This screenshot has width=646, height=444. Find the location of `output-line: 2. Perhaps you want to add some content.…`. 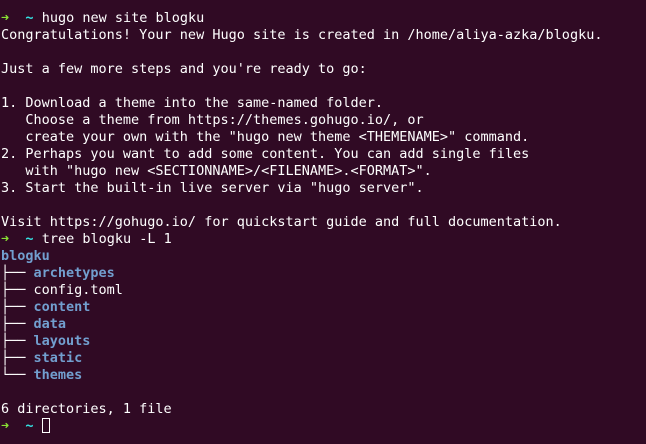

output-line: 2. Perhaps you want to add some content.… is located at coordinates (265, 154).